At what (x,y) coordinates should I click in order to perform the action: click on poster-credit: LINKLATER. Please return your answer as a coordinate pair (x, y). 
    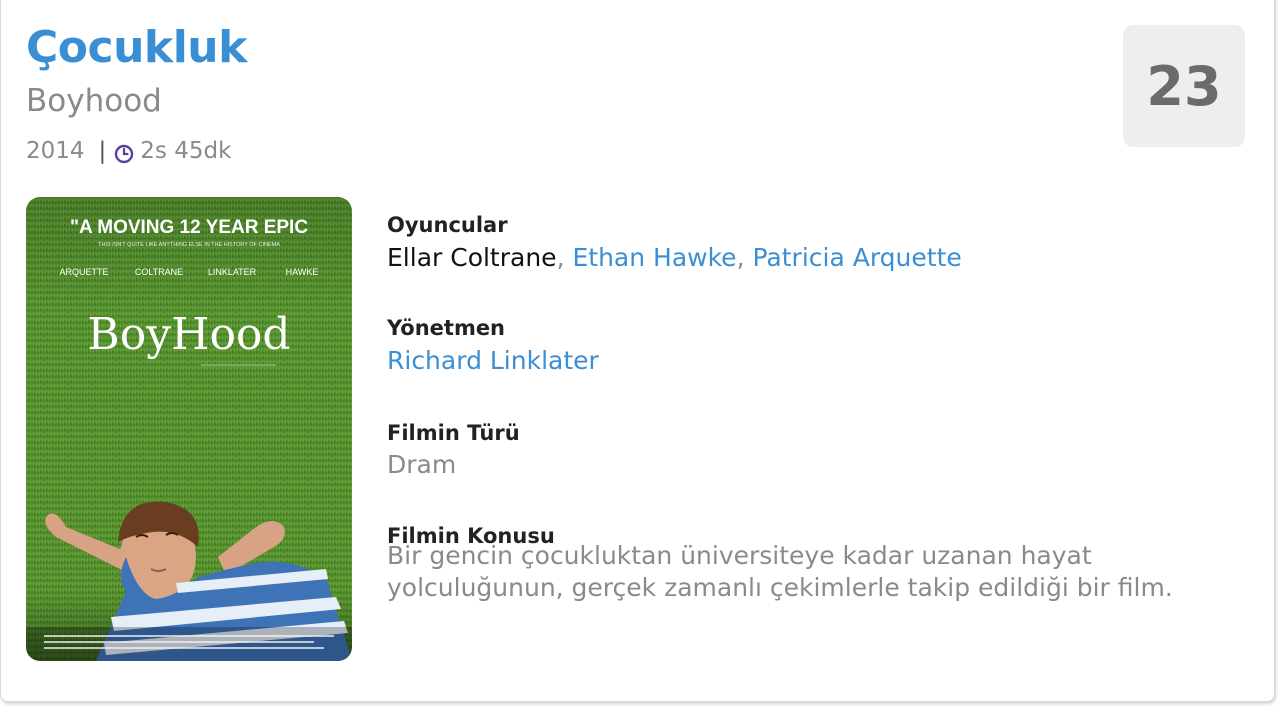
    Looking at the image, I should click on (232, 272).